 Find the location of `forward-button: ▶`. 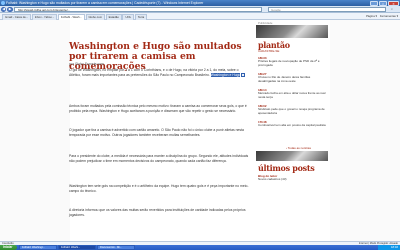

forward-button: ▶ is located at coordinates (10, 9).